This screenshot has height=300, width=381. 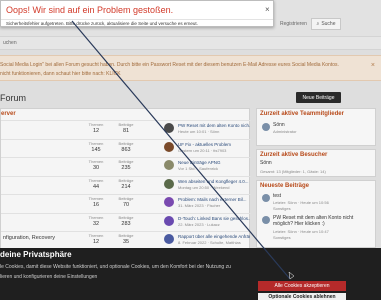 What do you see at coordinates (266, 163) in the screenshot?
I see `visitor-name: Sönn` at bounding box center [266, 163].